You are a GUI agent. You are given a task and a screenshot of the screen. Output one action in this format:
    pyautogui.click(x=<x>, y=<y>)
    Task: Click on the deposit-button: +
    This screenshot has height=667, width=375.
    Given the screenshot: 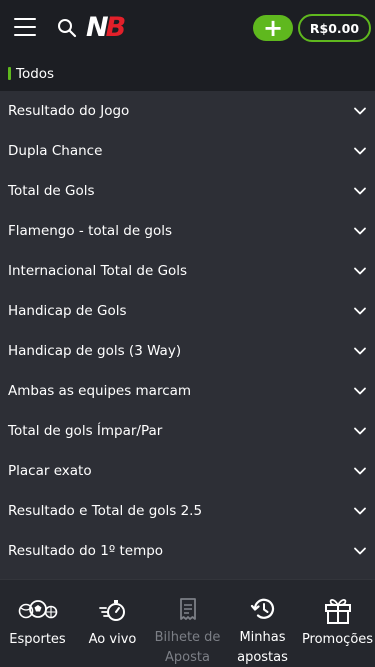 What is the action you would take?
    pyautogui.click(x=273, y=28)
    